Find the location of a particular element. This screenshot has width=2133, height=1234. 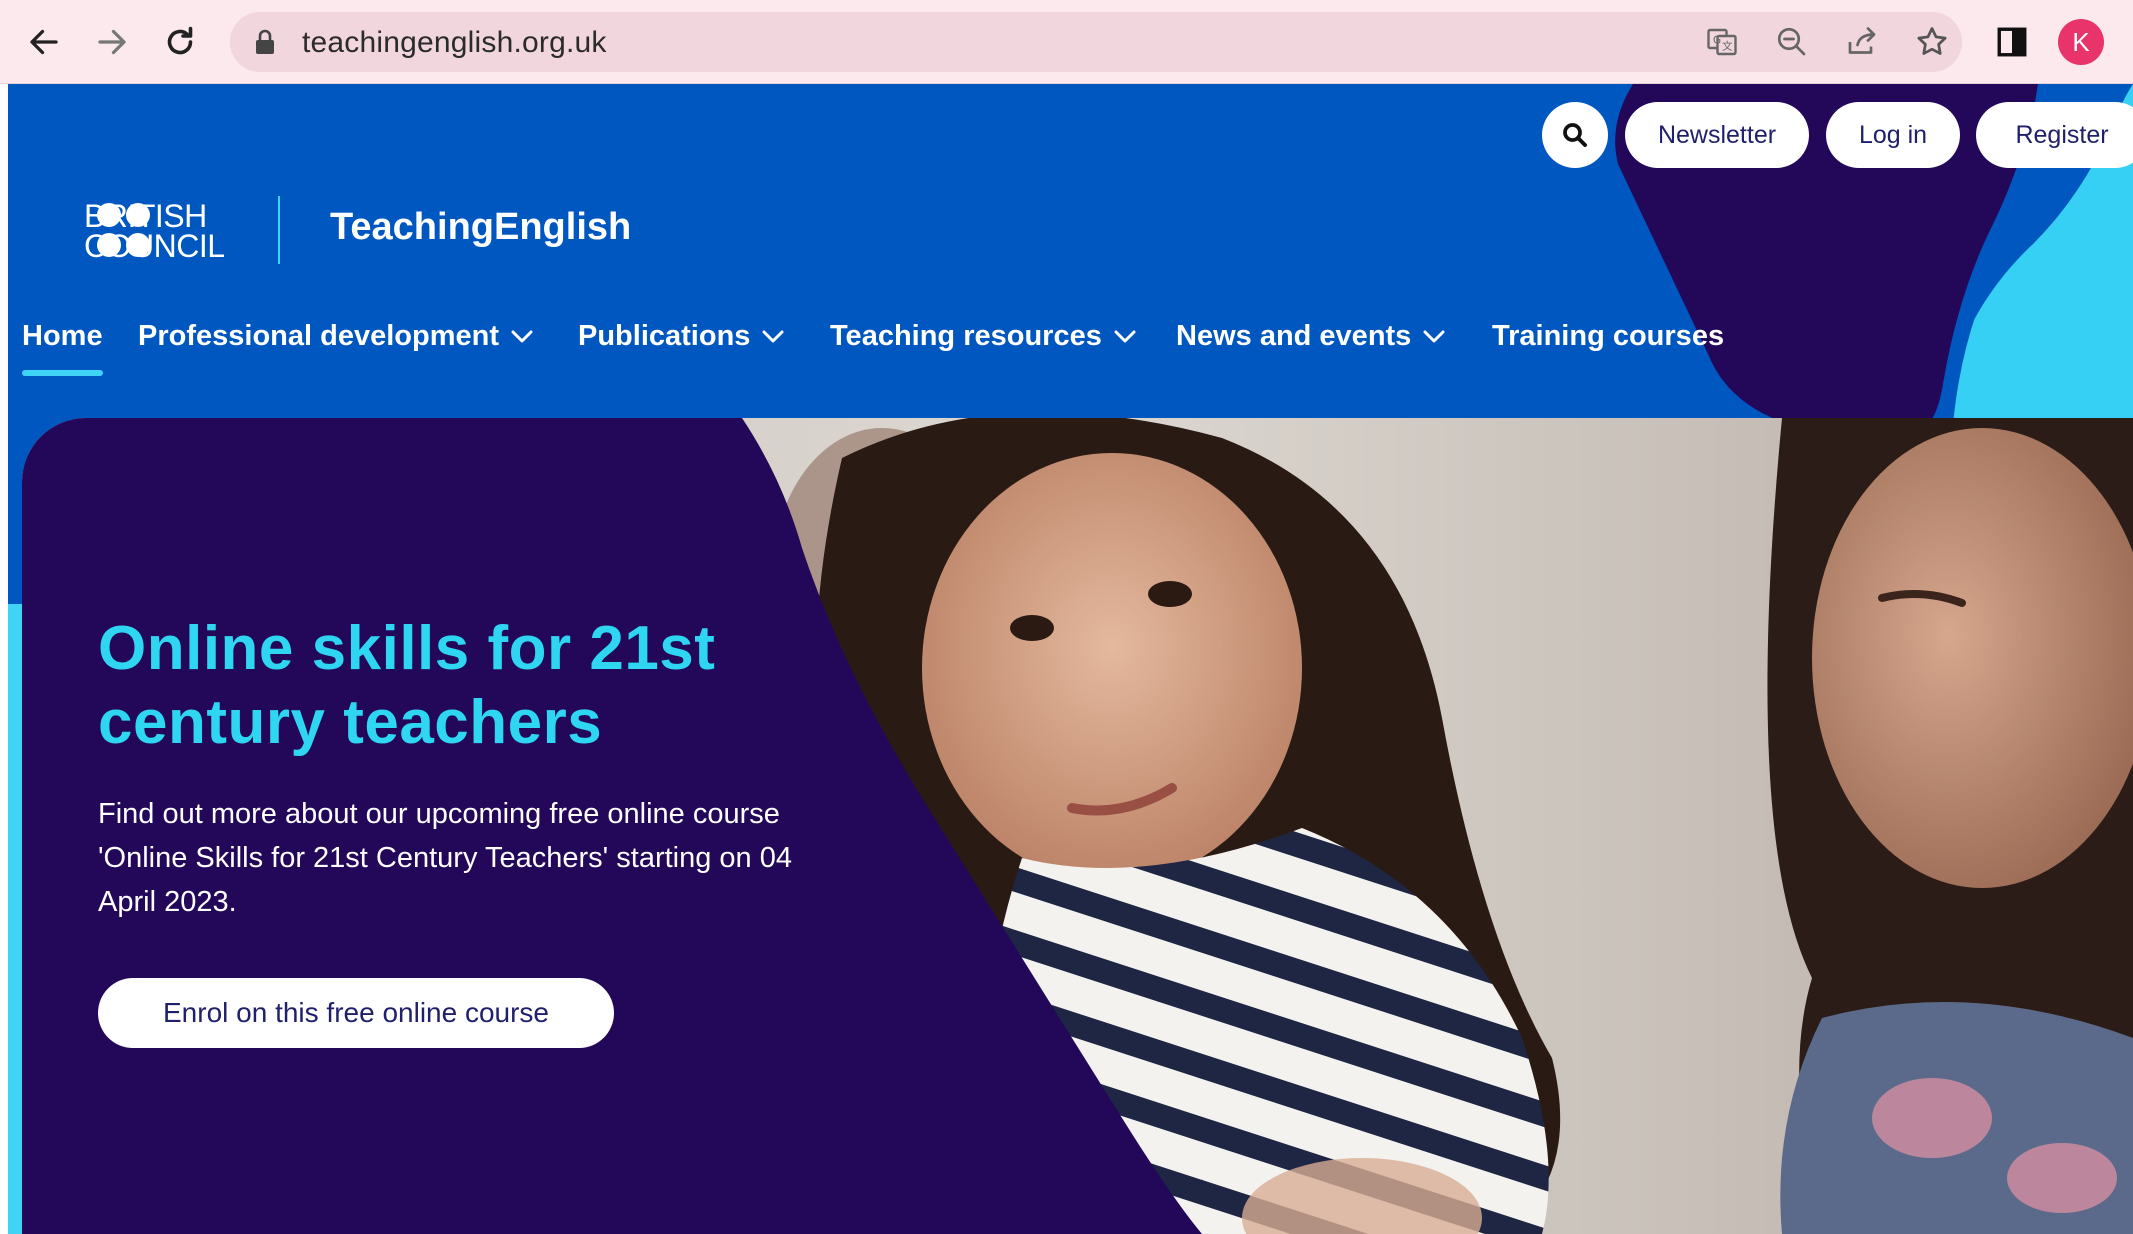

register-button: Register is located at coordinates (2054, 135).